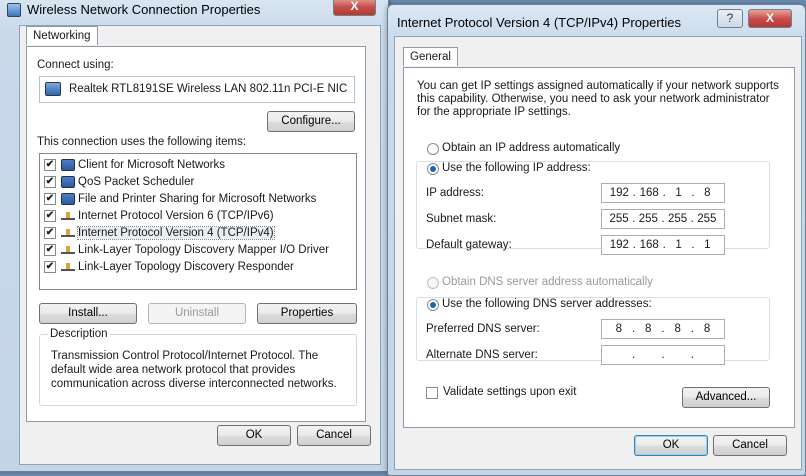 The width and height of the screenshot is (806, 476). Describe the element at coordinates (482, 355) in the screenshot. I see `alternate-dns-label: Alternate DNS server:` at that location.